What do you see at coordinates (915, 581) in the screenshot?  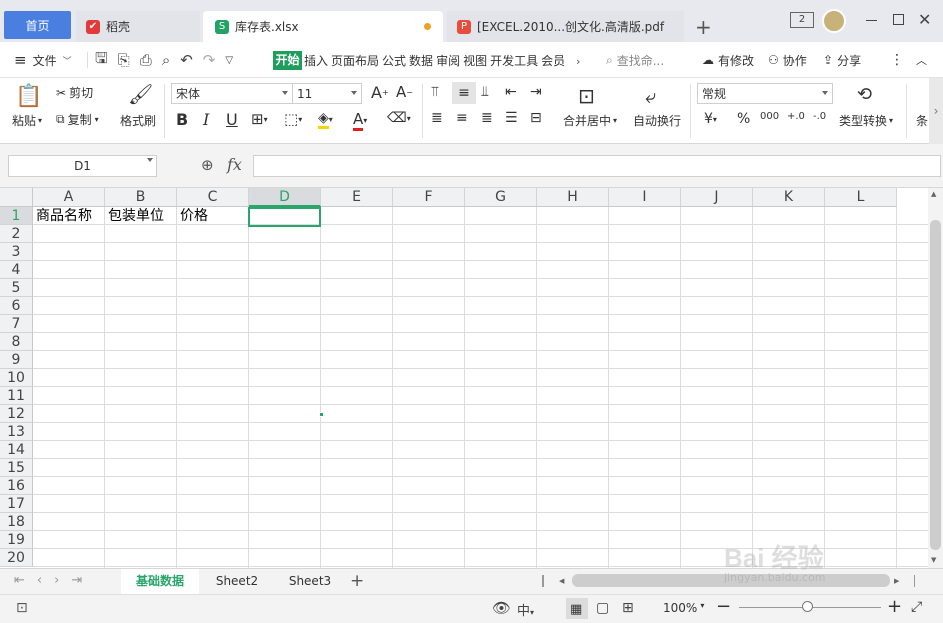 I see `splitter-icon` at bounding box center [915, 581].